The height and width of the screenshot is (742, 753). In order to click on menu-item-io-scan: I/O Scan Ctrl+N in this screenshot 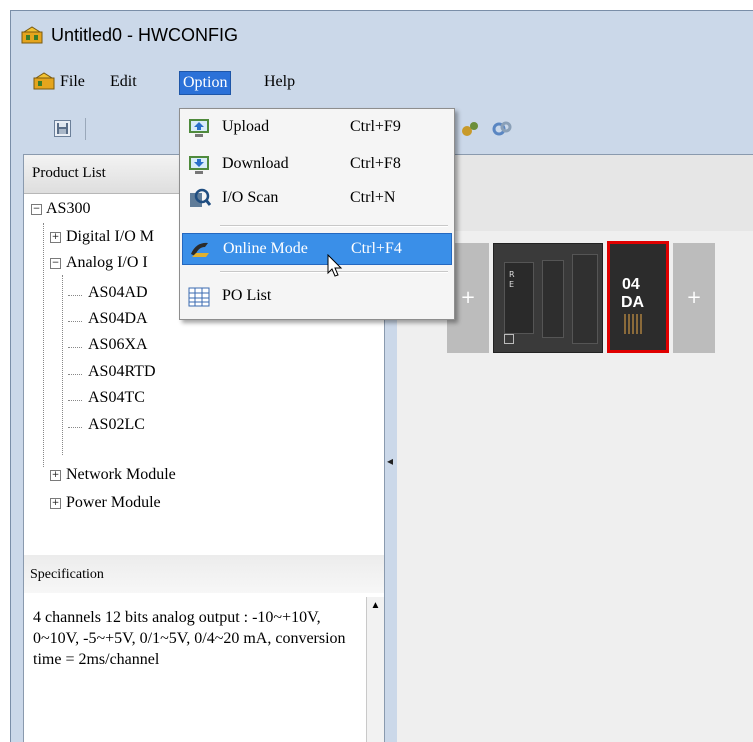, I will do `click(317, 199)`.